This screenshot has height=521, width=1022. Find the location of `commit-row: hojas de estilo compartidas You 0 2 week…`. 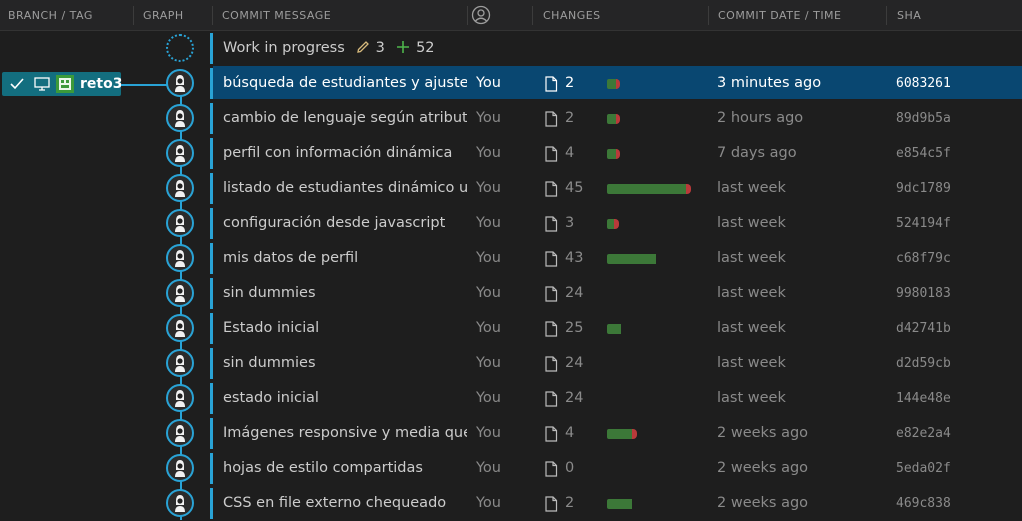

commit-row: hojas de estilo compartidas You 0 2 week… is located at coordinates (511, 468).